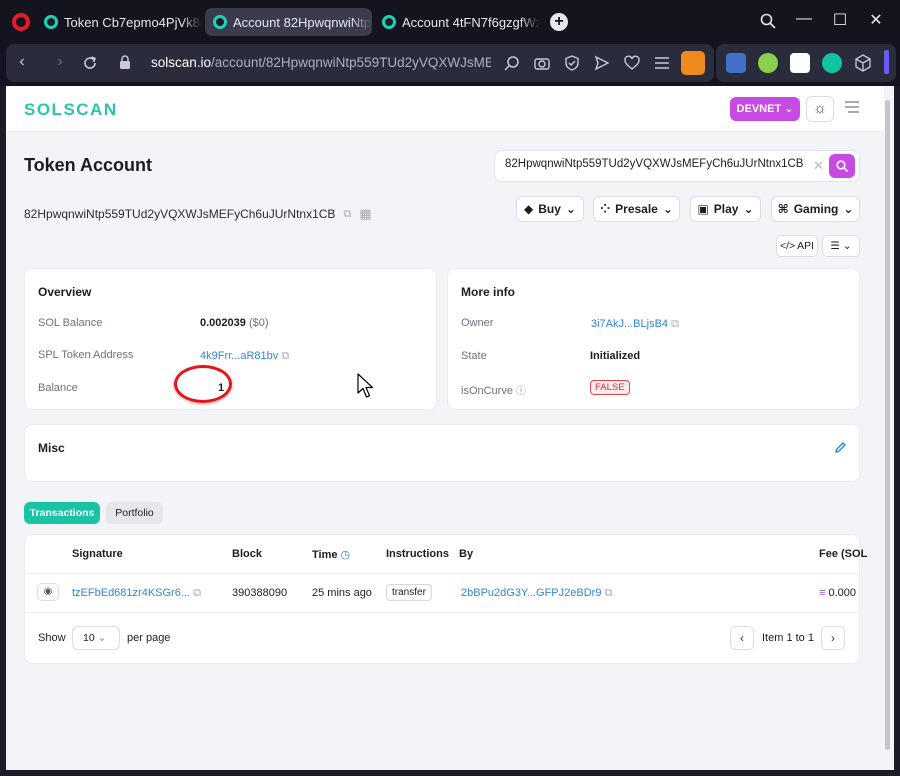 The width and height of the screenshot is (900, 776). I want to click on solscan-logo: SOLSCAN, so click(71, 110).